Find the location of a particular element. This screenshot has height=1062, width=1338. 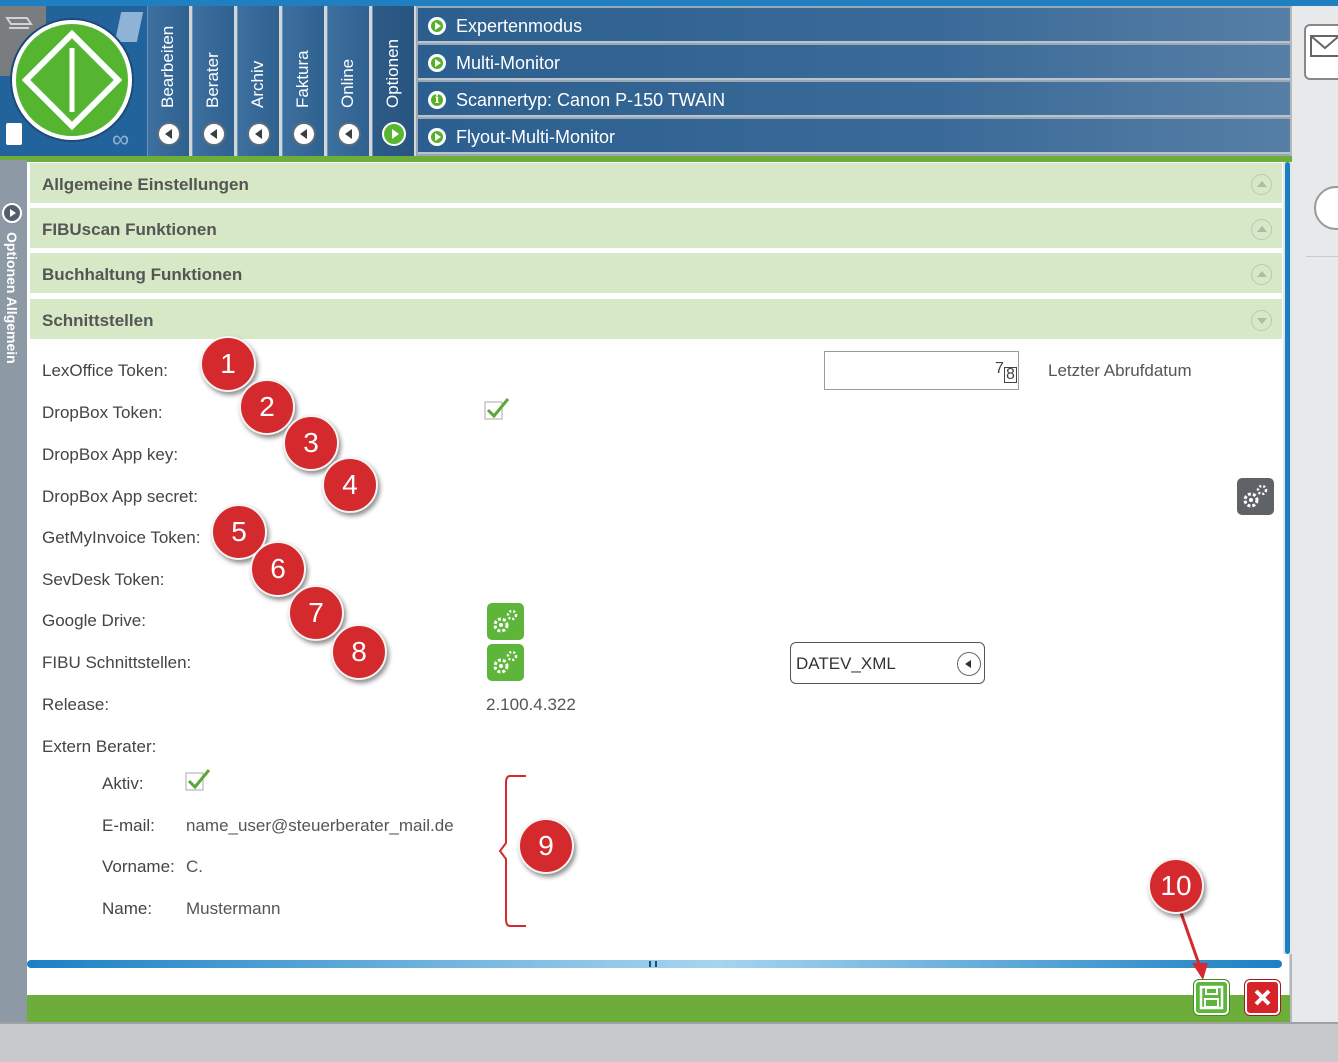

save-button is located at coordinates (1211, 997).